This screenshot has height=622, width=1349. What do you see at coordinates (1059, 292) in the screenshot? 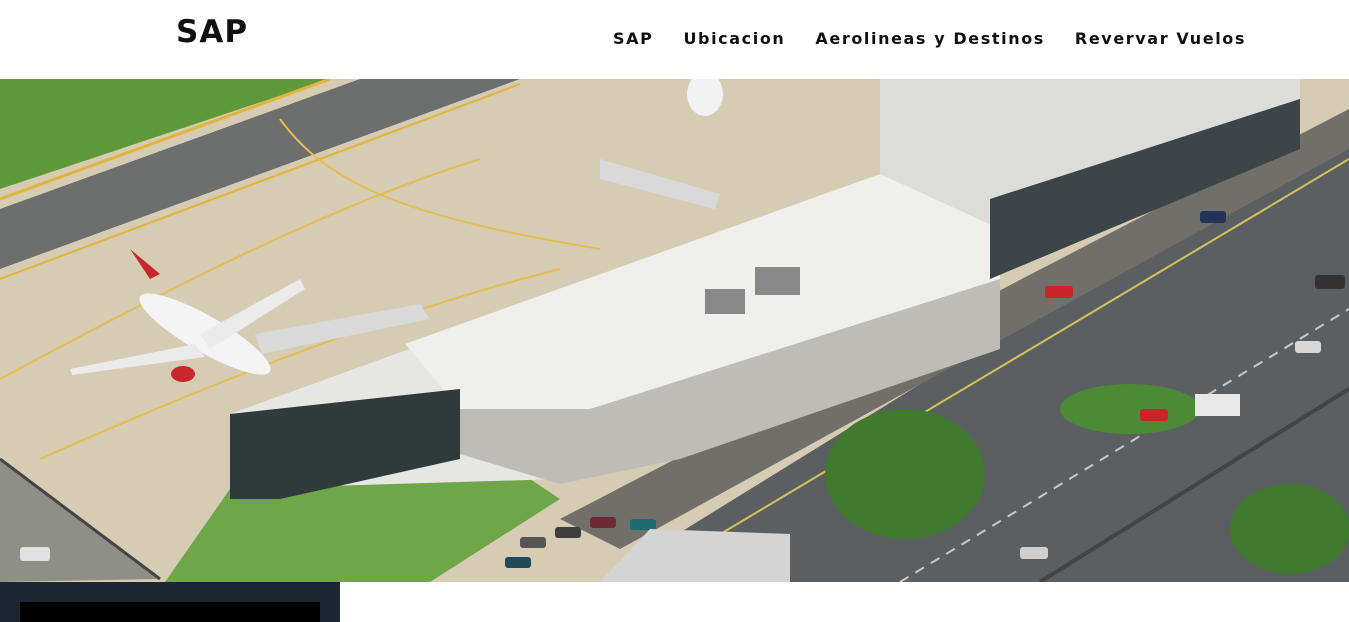
I see `car` at bounding box center [1059, 292].